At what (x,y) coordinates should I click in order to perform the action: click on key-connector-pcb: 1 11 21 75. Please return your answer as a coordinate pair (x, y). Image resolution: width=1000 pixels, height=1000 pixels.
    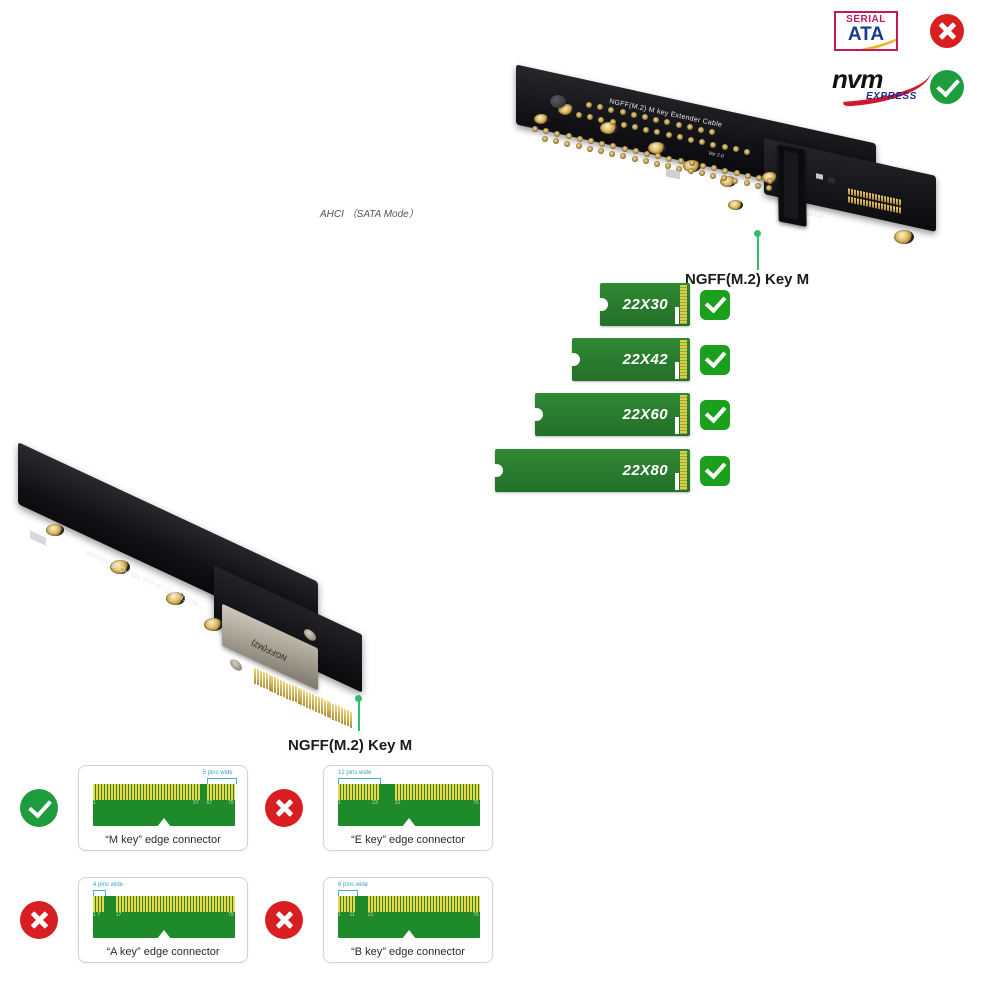
    Looking at the image, I should click on (409, 917).